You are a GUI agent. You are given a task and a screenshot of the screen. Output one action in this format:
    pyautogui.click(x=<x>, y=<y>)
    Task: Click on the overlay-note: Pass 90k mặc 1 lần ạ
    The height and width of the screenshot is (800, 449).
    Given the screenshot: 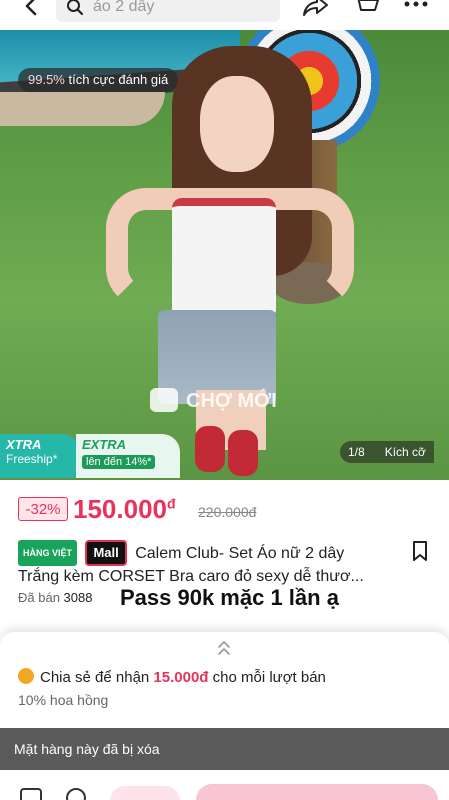 What is the action you would take?
    pyautogui.click(x=229, y=597)
    